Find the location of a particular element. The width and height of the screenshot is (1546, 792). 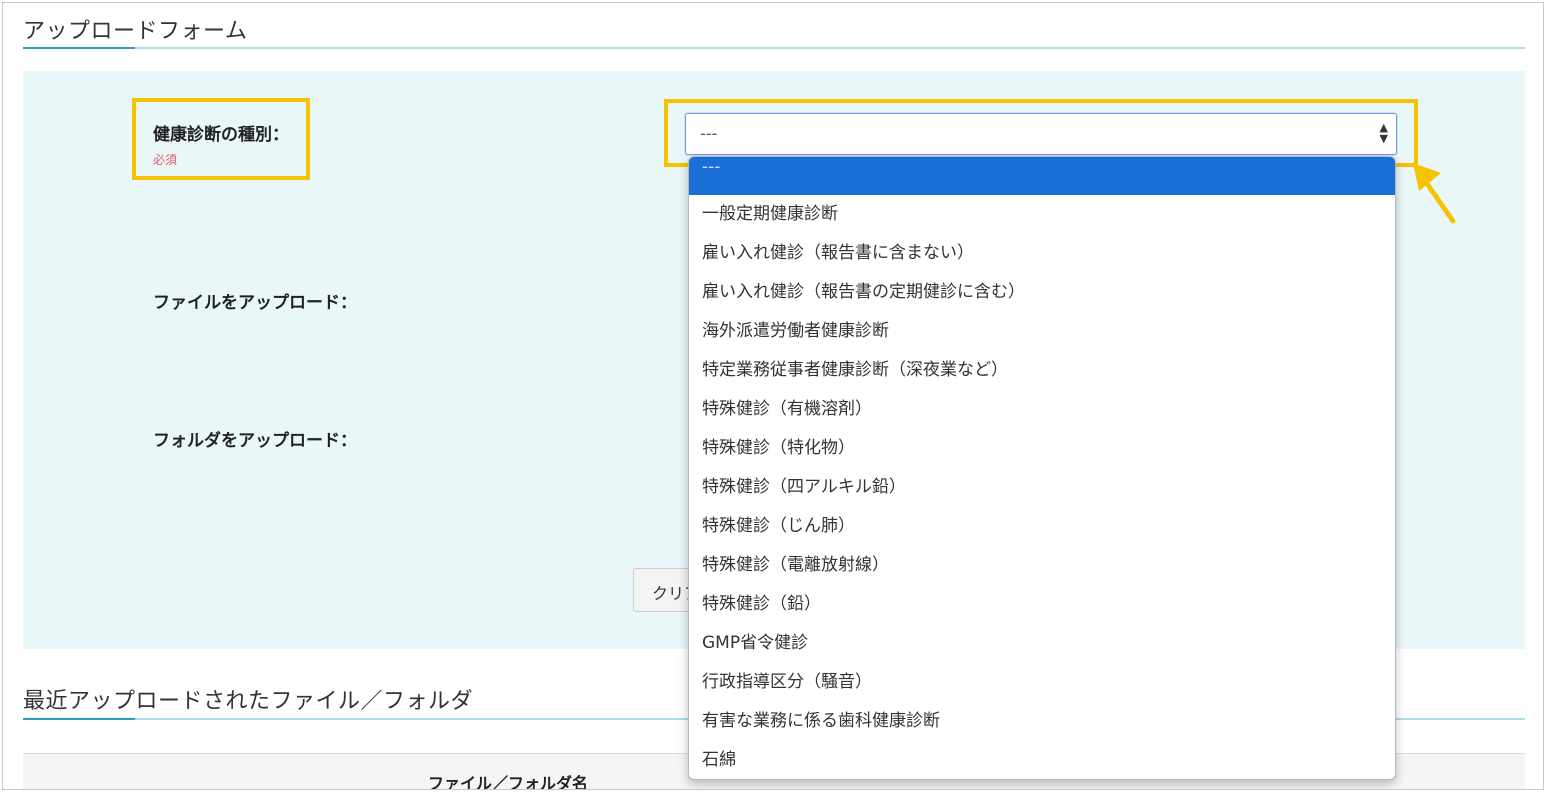

dropdown-option: 特殊健診（四アルキル鉛） is located at coordinates (1042, 487).